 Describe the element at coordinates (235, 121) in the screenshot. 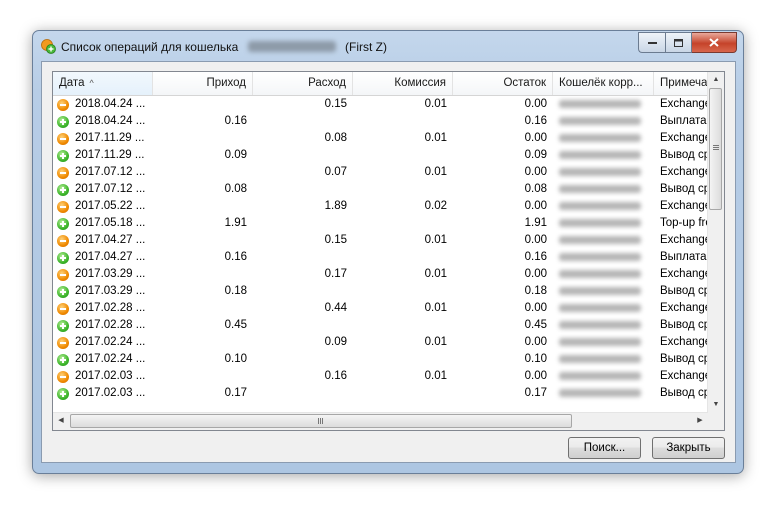

I see `income-cell: 0.16` at that location.